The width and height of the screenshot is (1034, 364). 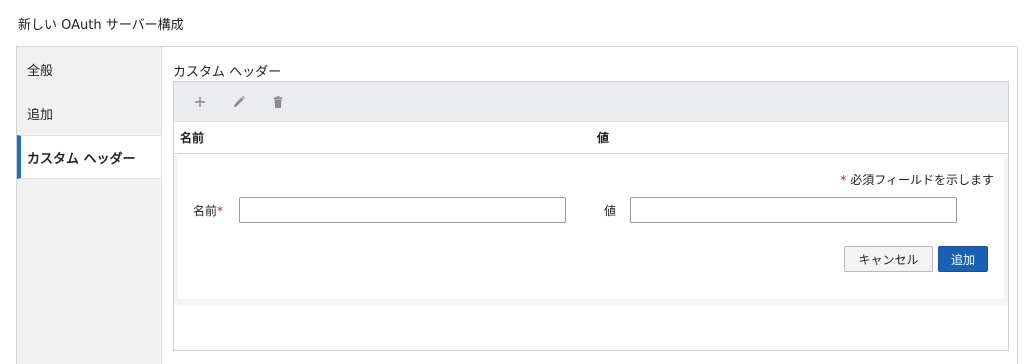 I want to click on value-input, so click(x=793, y=210).